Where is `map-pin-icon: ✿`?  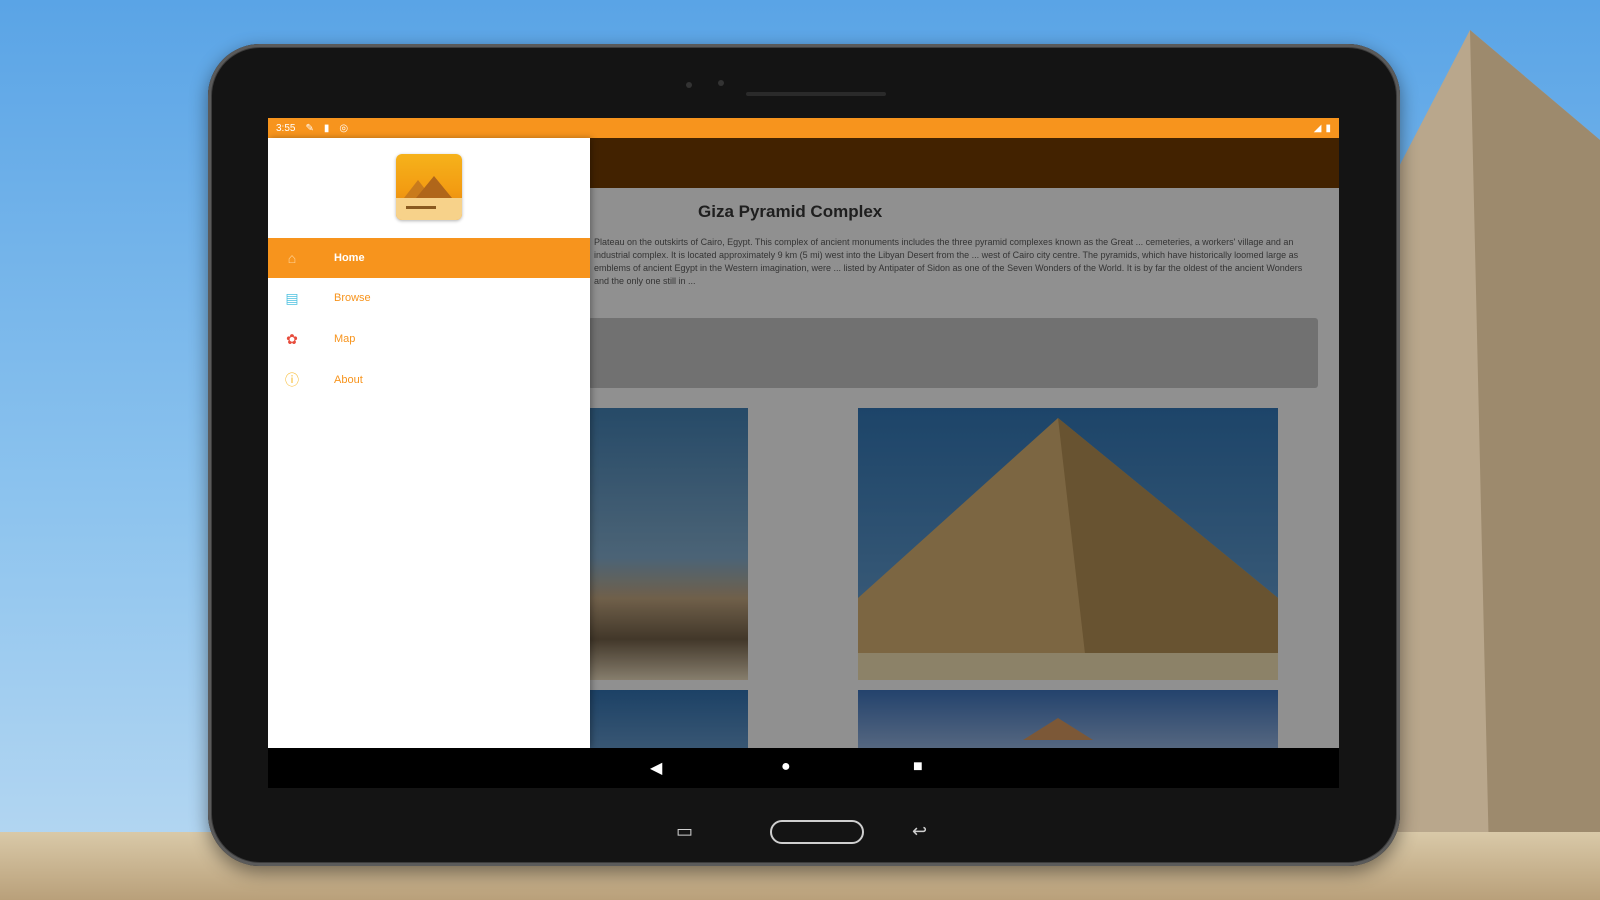 map-pin-icon: ✿ is located at coordinates (292, 338).